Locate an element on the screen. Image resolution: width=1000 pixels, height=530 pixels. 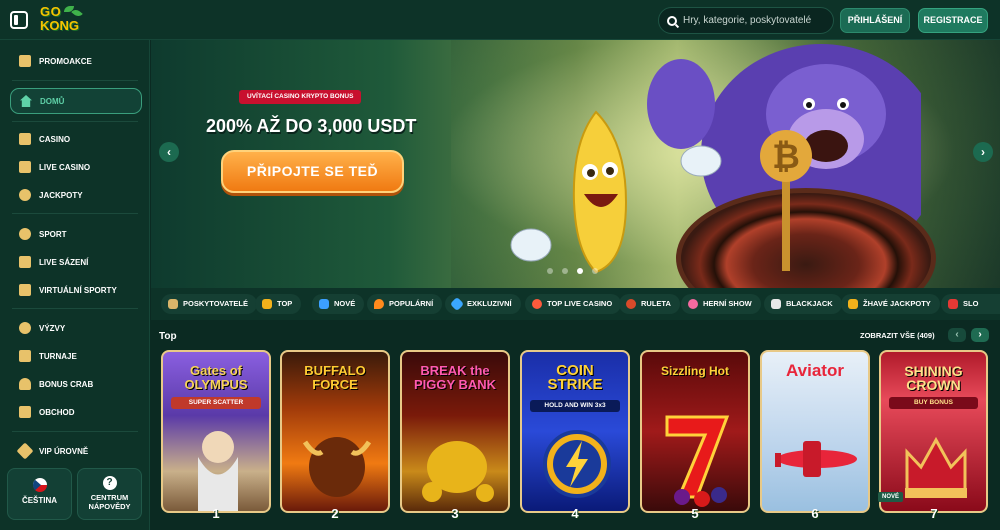
category-blackjack: BLACKJACK is located at coordinates (803, 304).